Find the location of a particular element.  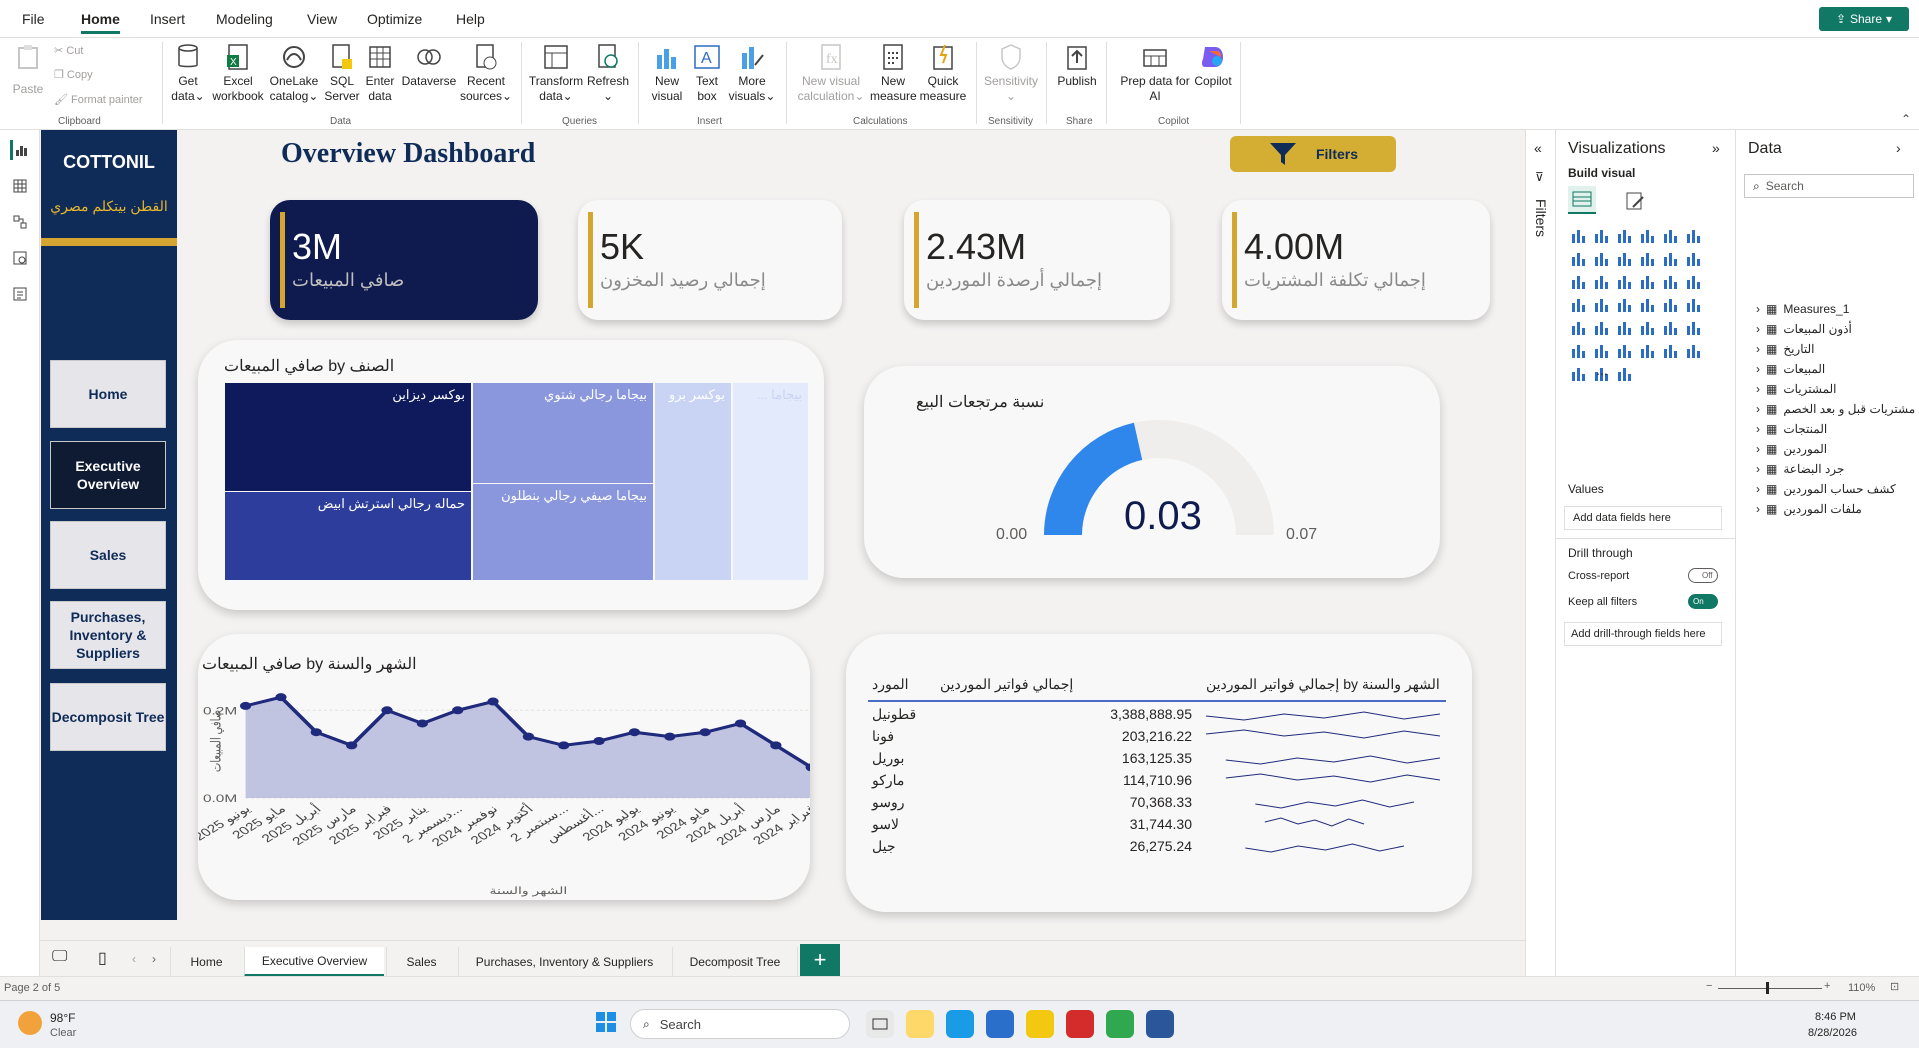

nav-executive-overview-button: Executive Overview is located at coordinates (108, 475).